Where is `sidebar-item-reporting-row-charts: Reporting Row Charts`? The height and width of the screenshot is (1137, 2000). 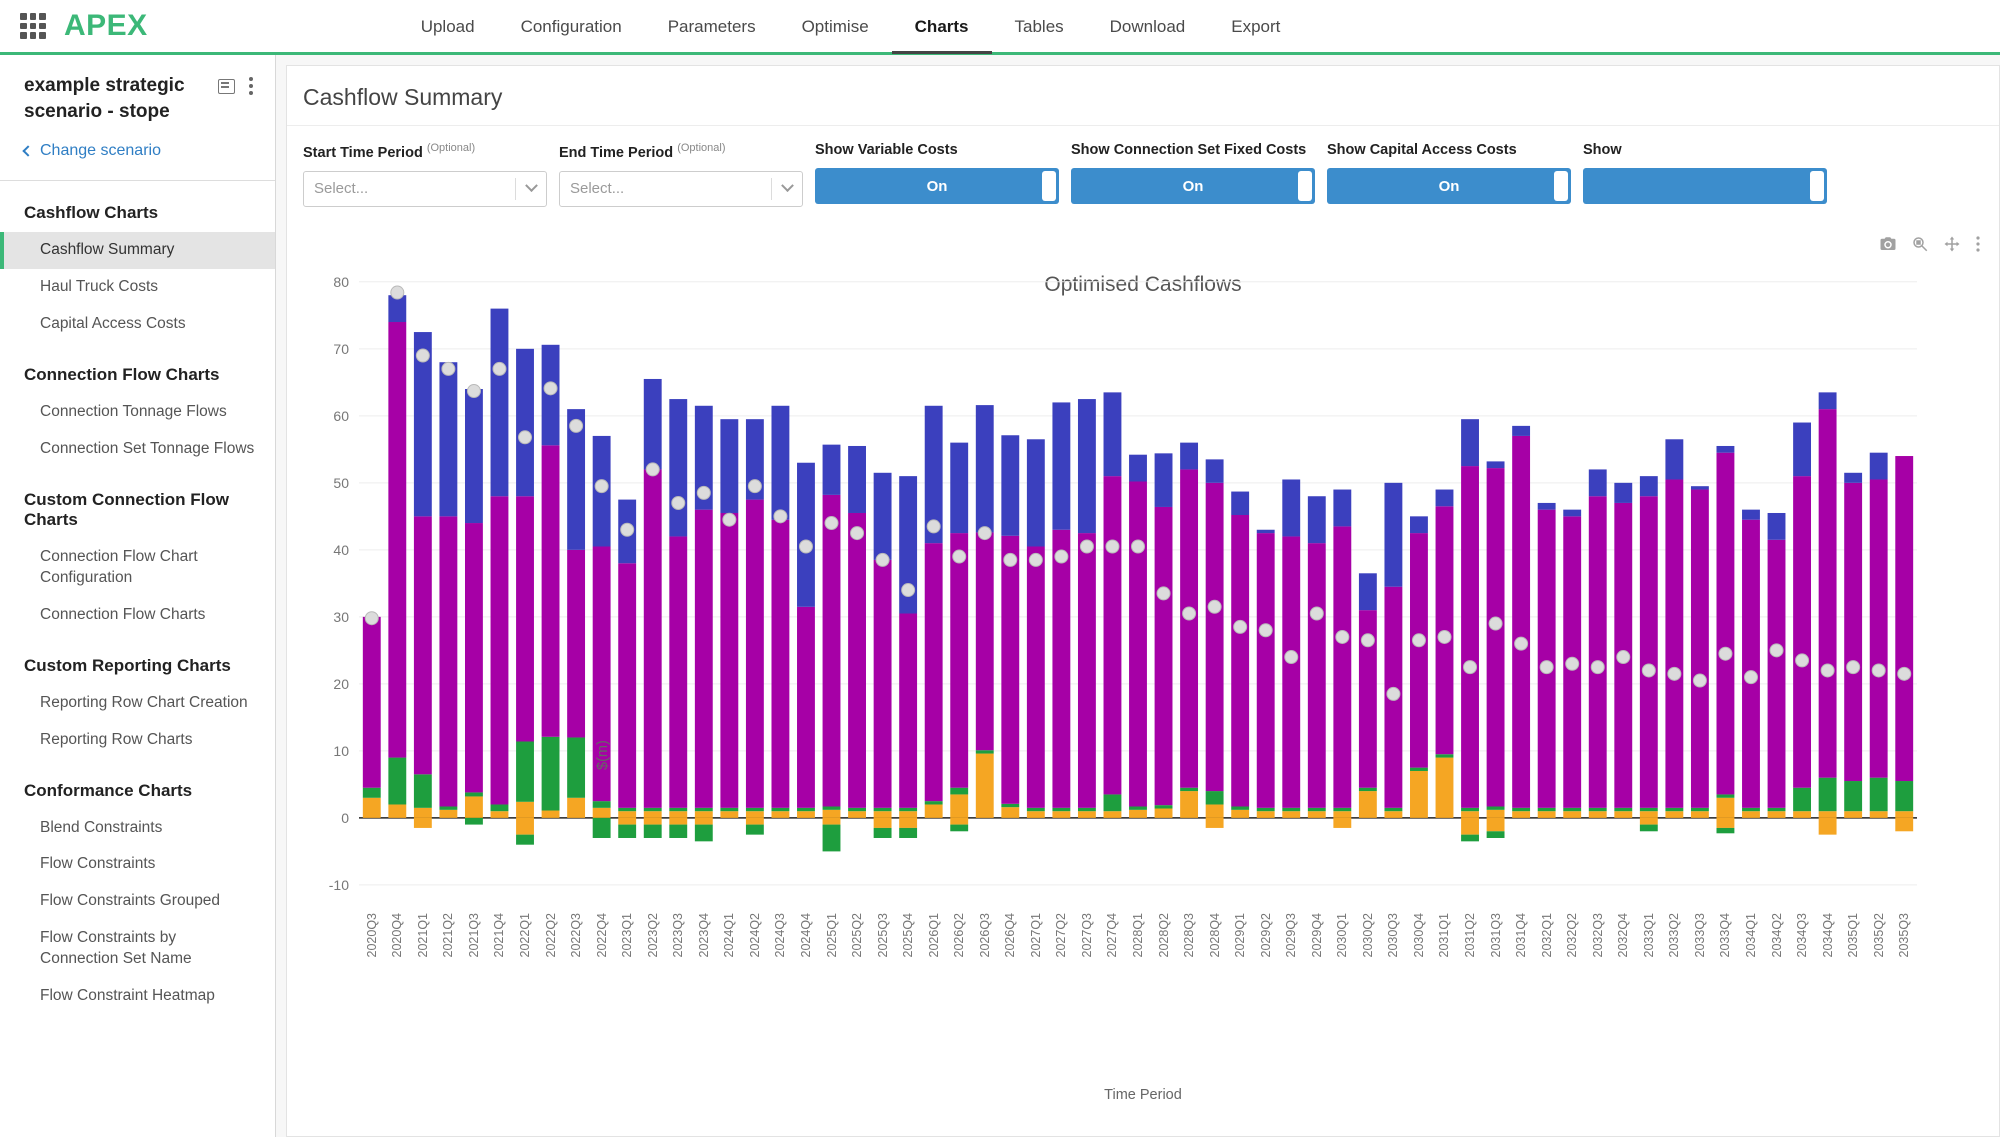 sidebar-item-reporting-row-charts: Reporting Row Charts is located at coordinates (137, 740).